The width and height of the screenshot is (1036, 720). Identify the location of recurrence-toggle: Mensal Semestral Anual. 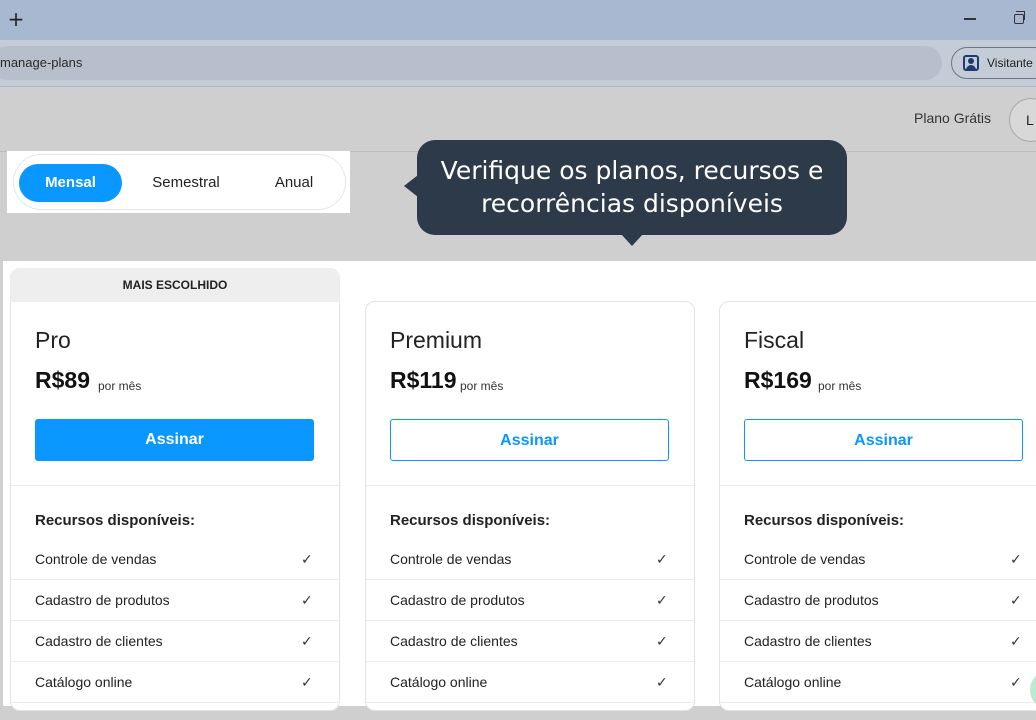
(179, 182).